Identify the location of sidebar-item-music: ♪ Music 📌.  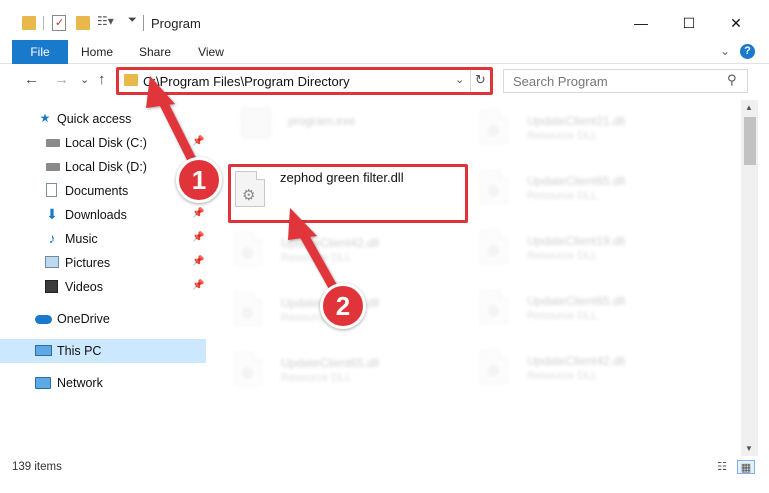
(103, 239).